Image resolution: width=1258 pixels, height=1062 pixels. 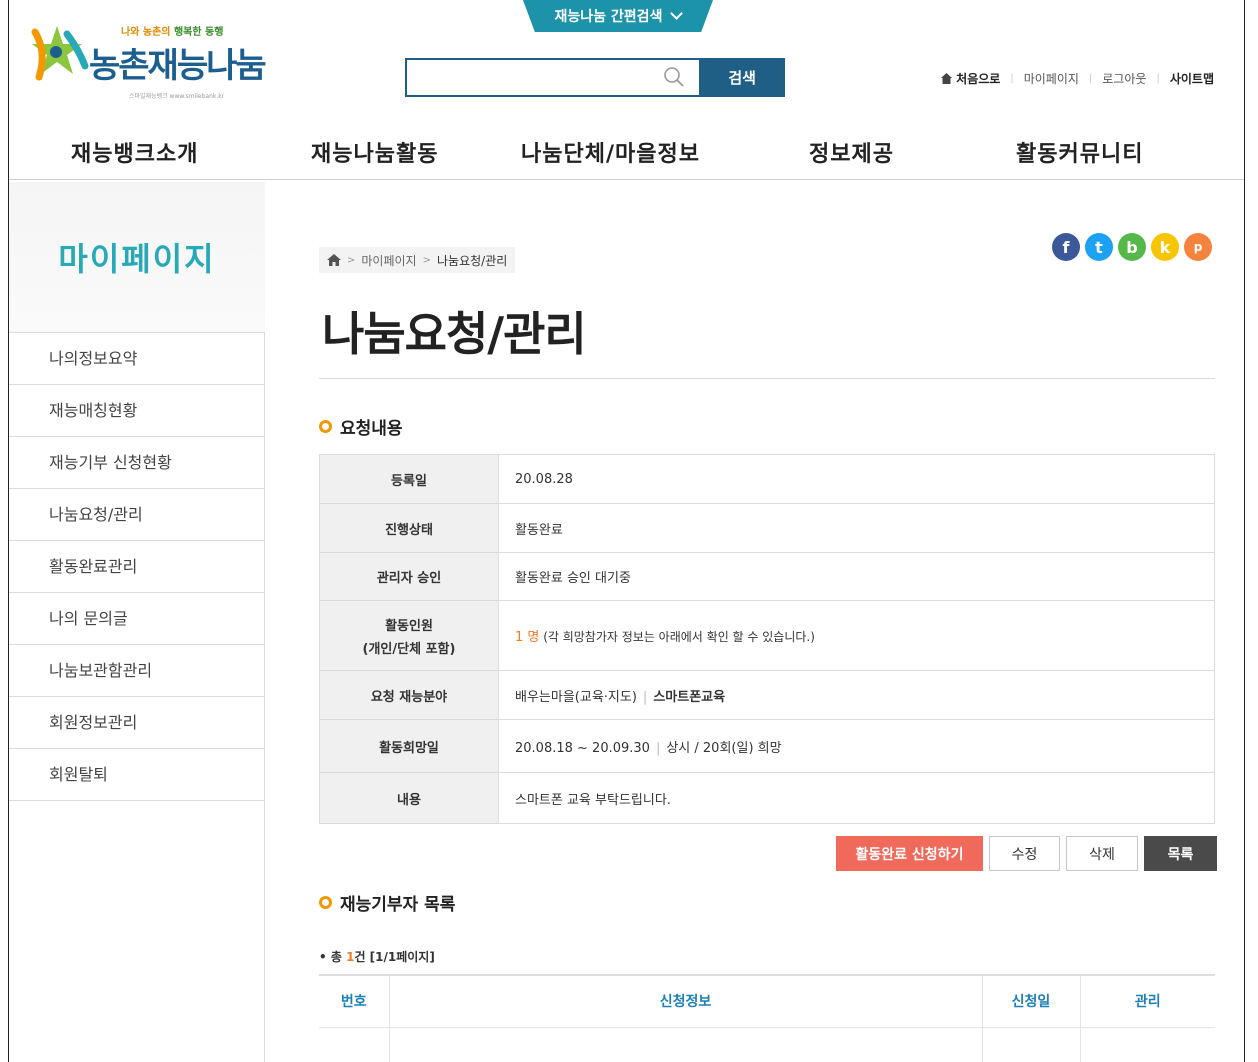 What do you see at coordinates (137, 723) in the screenshot?
I see `sidebar-item-member-info: 회원정보관리` at bounding box center [137, 723].